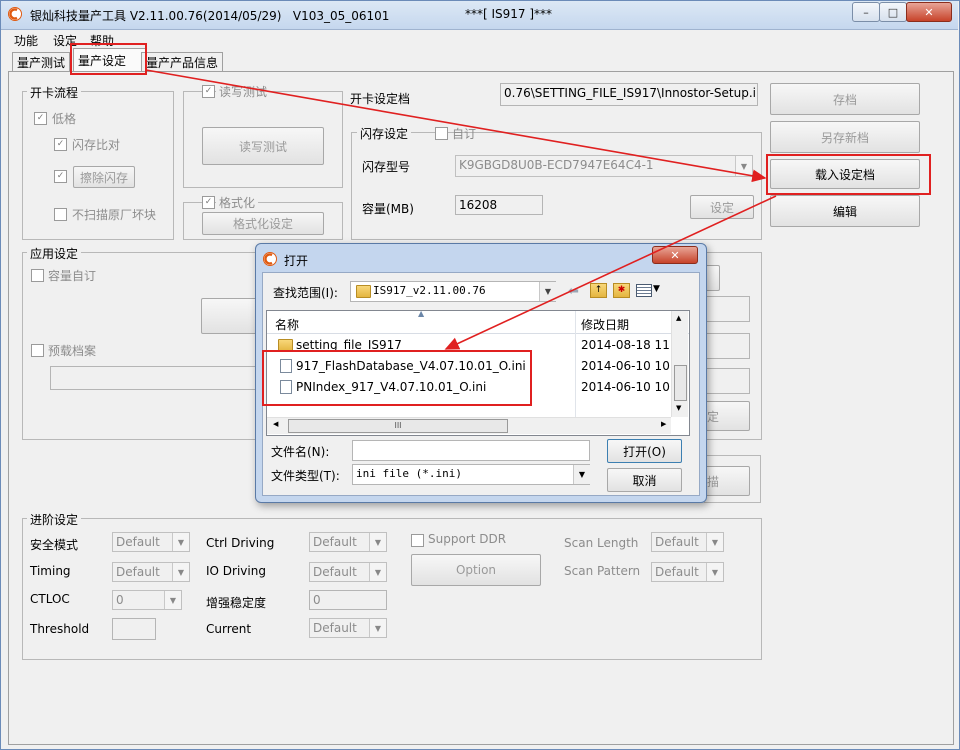 The width and height of the screenshot is (960, 750). What do you see at coordinates (182, 61) in the screenshot?
I see `tab-product-info: 量产产品信息` at bounding box center [182, 61].